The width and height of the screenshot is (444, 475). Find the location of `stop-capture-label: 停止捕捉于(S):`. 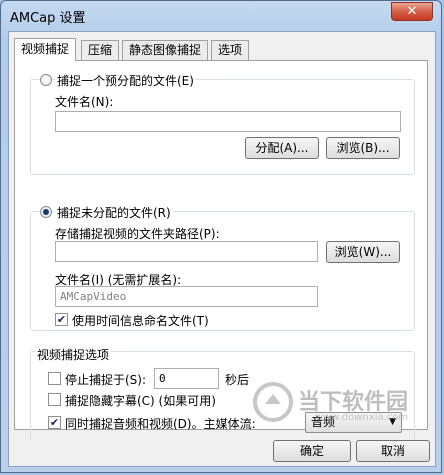

stop-capture-label: 停止捕捉于(S): is located at coordinates (106, 380).